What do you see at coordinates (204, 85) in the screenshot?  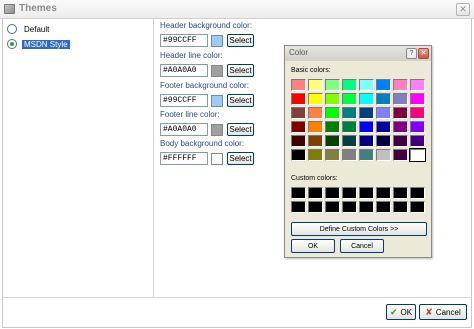 I see `setting-label: Footer background color:` at bounding box center [204, 85].